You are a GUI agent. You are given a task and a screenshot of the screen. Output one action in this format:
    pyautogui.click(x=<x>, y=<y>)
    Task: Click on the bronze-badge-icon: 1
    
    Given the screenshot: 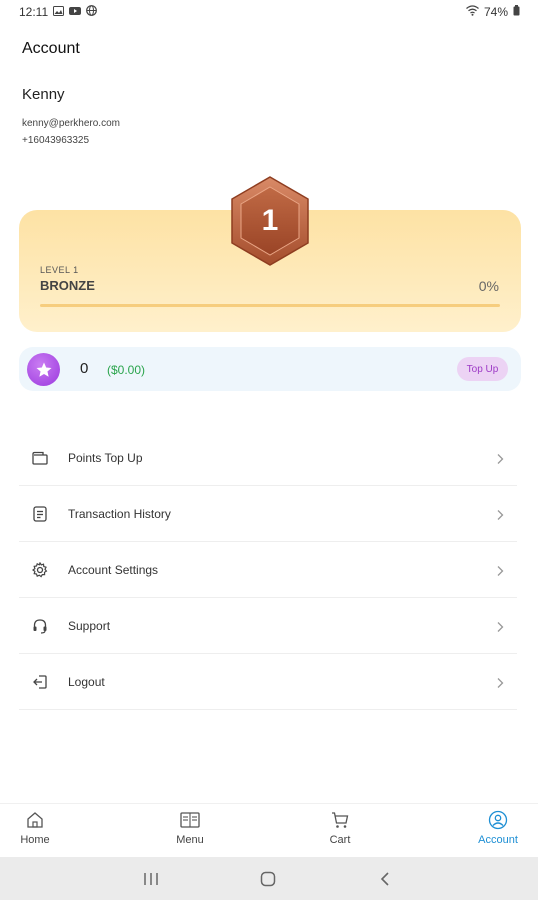 What is the action you would take?
    pyautogui.click(x=270, y=221)
    